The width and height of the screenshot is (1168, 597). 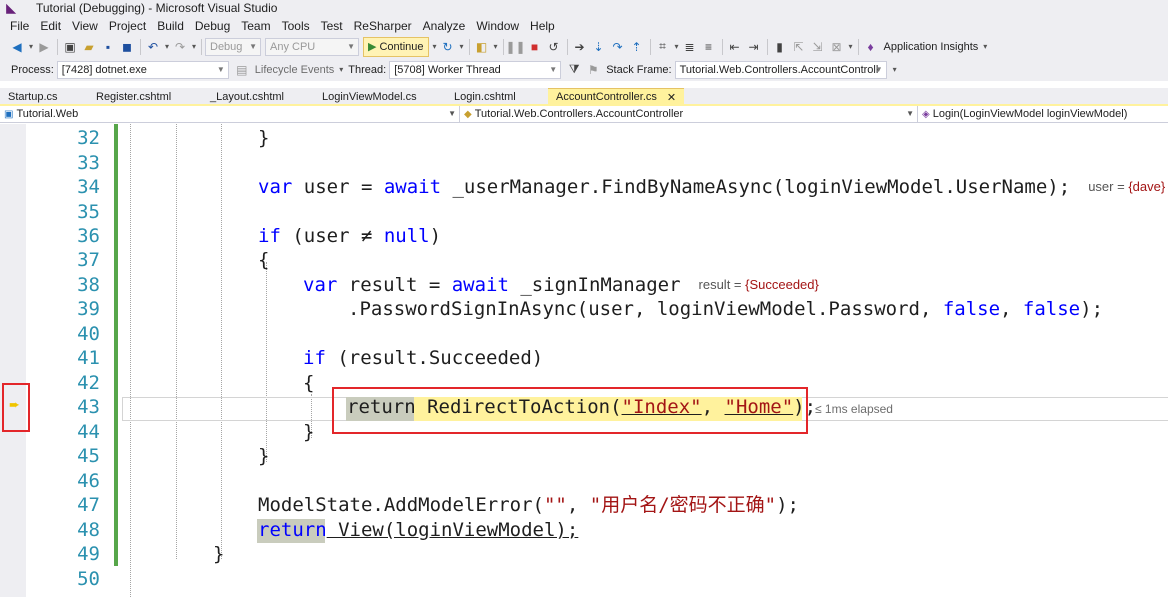 What do you see at coordinates (985, 46) in the screenshot?
I see `application-insights-dropdown-icon: ▾` at bounding box center [985, 46].